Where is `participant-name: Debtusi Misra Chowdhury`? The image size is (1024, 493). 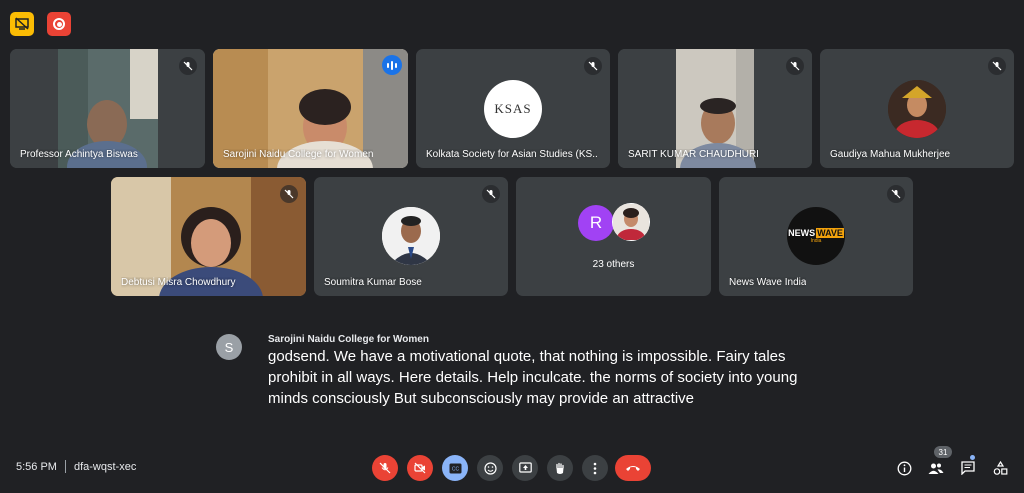
participant-name: Debtusi Misra Chowdhury is located at coordinates (178, 282).